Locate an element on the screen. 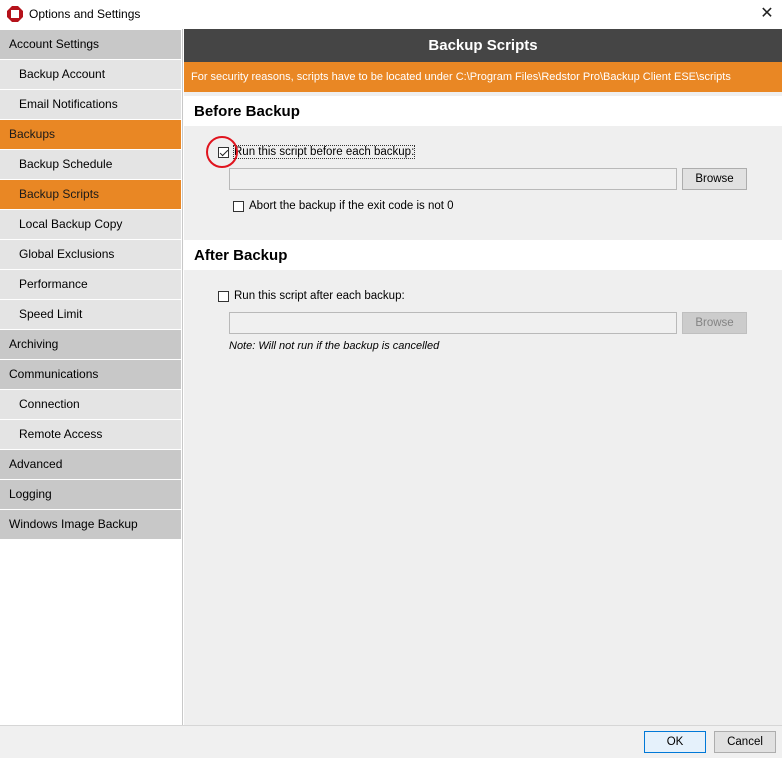 The image size is (782, 758). redstor-logo-icon is located at coordinates (15, 14).